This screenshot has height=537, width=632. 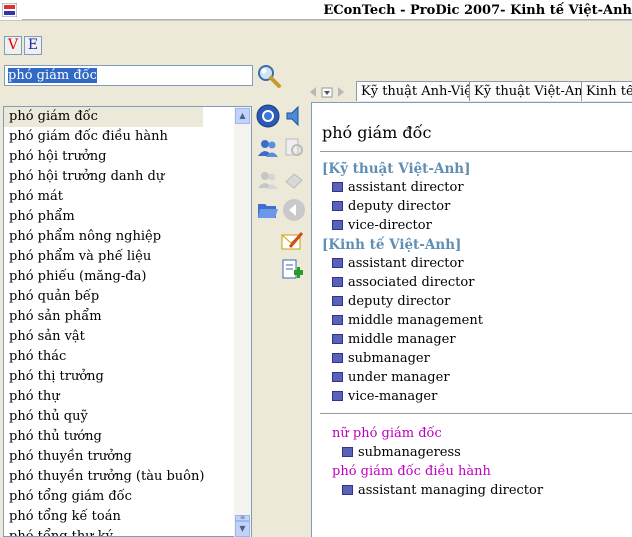 I want to click on folder-open-icon, so click(x=268, y=210).